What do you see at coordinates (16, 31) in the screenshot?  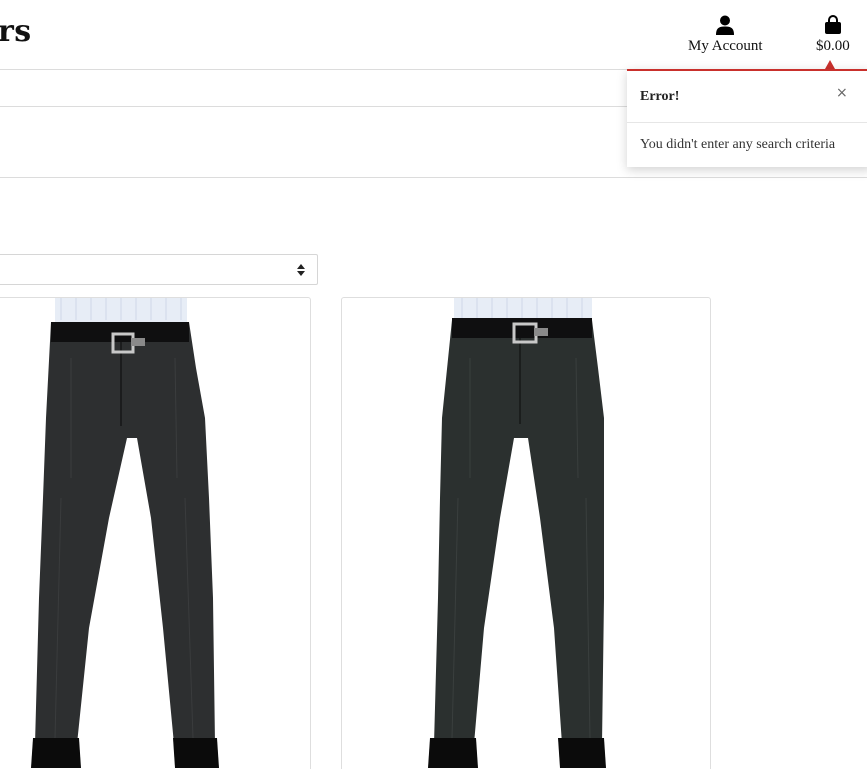 I see `site-logo-text: rs` at bounding box center [16, 31].